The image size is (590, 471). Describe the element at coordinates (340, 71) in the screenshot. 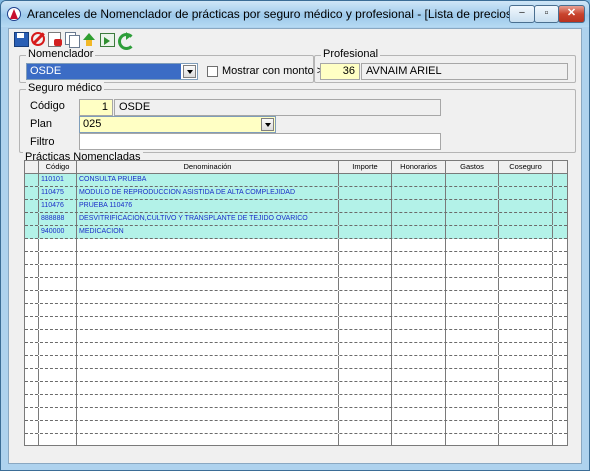

I see `profesional-id-field: 36` at that location.